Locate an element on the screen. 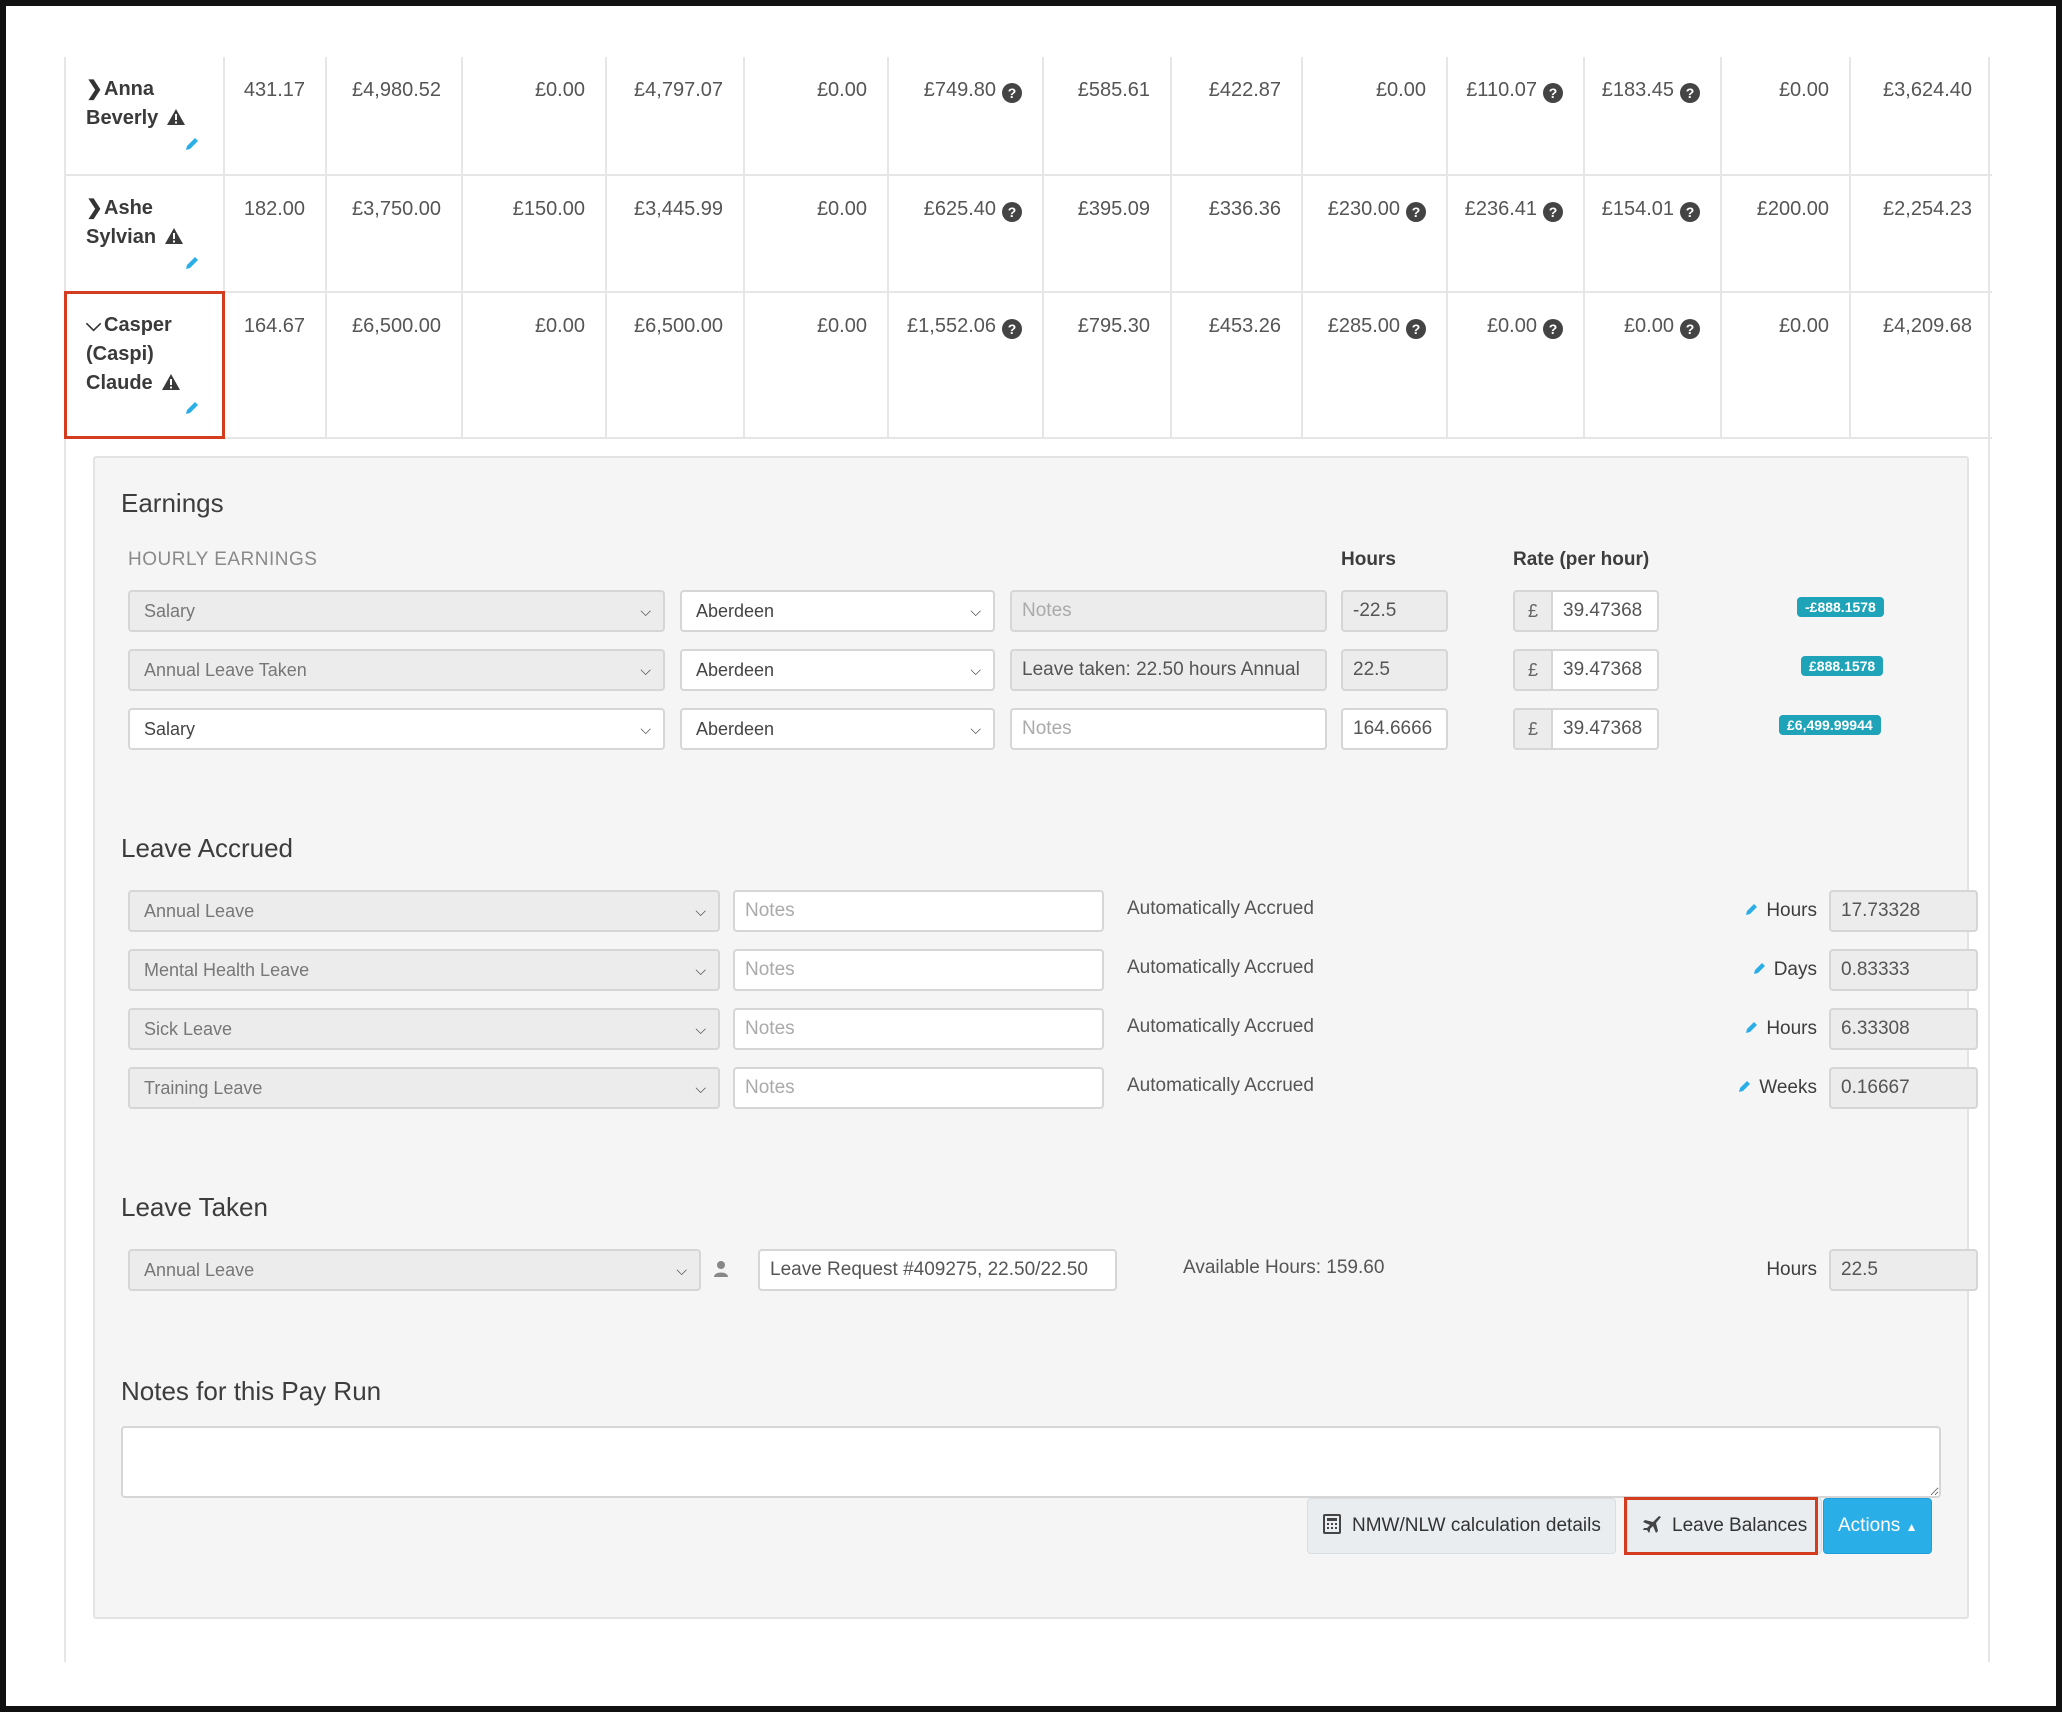 The height and width of the screenshot is (1712, 2062). employee-name-cell: ❯Anna Beverly is located at coordinates (145, 116).